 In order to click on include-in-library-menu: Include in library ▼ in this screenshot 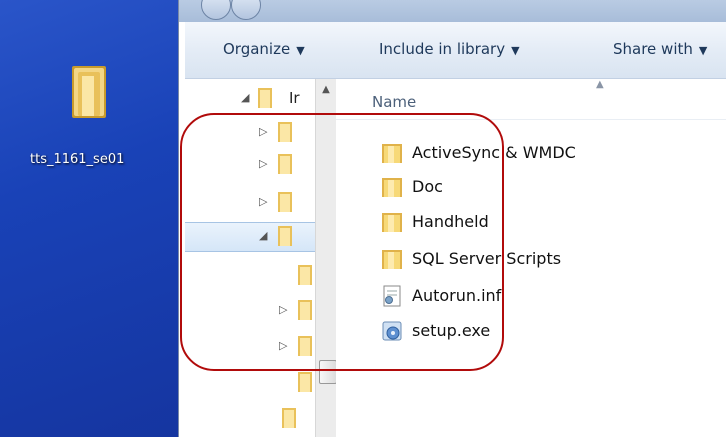, I will do `click(449, 49)`.